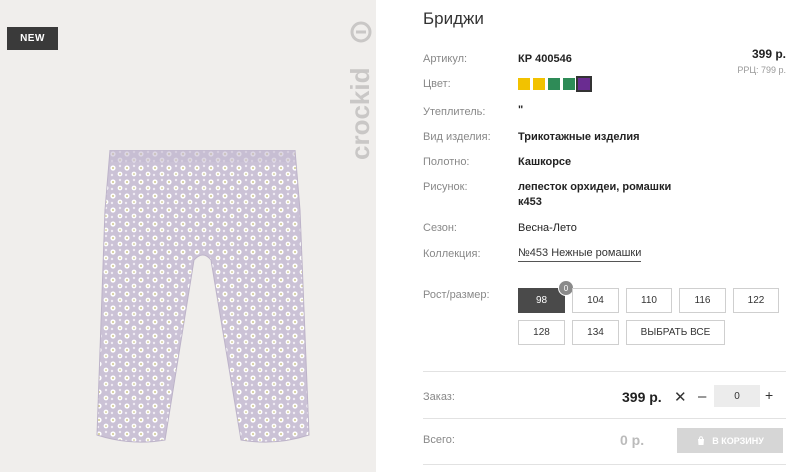 The image size is (800, 472). What do you see at coordinates (702, 300) in the screenshot?
I see `size-option-116: 116` at bounding box center [702, 300].